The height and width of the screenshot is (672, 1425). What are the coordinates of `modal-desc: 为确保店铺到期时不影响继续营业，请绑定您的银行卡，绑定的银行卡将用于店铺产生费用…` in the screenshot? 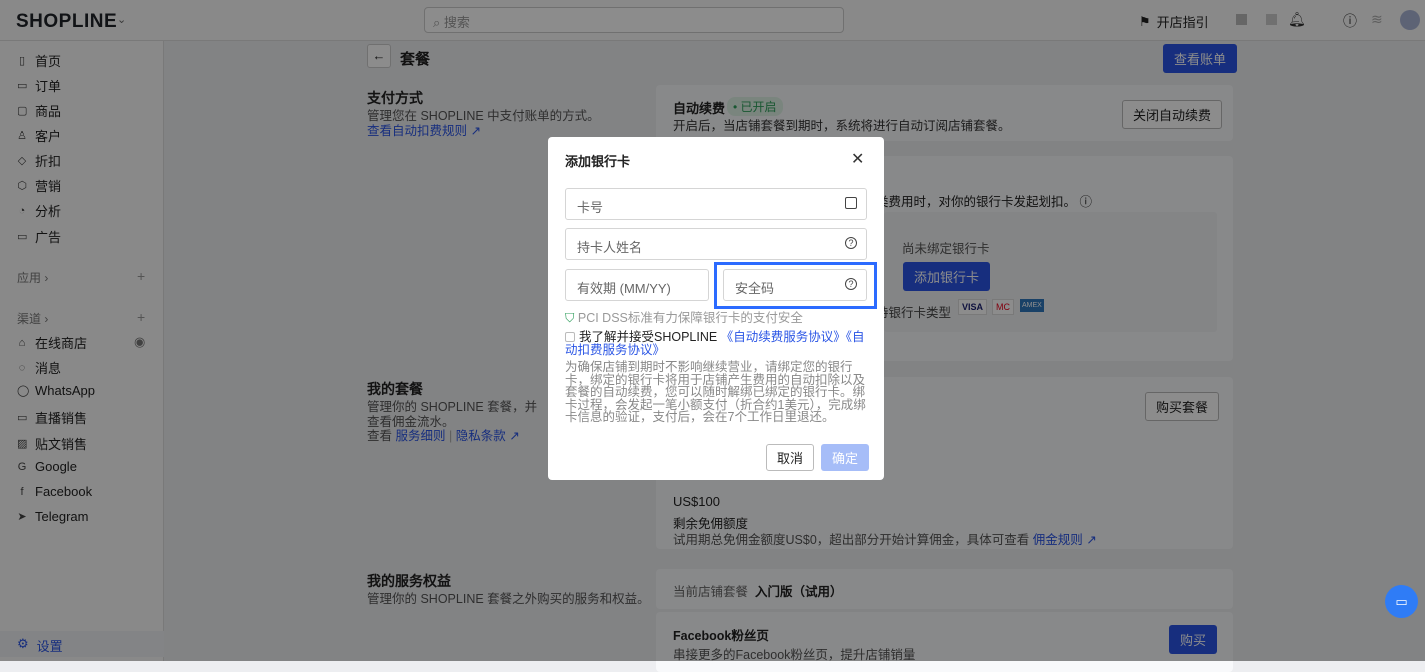 It's located at (715, 392).